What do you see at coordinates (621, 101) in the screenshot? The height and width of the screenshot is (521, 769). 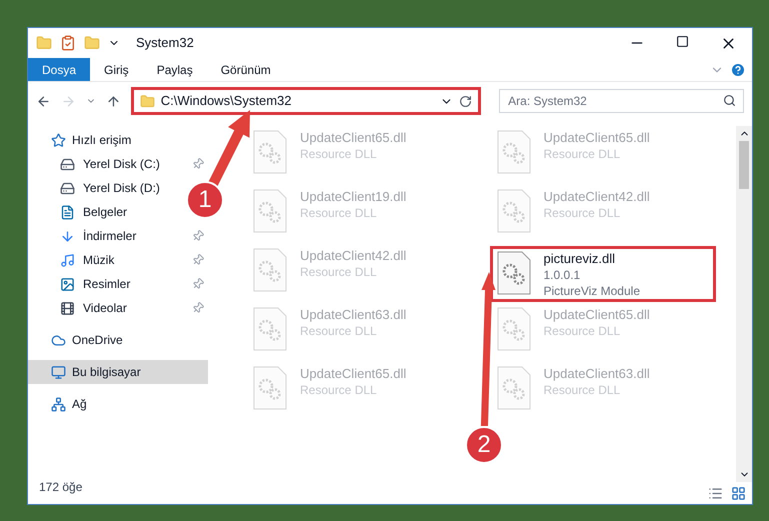 I see `search-field: Ara: System32` at bounding box center [621, 101].